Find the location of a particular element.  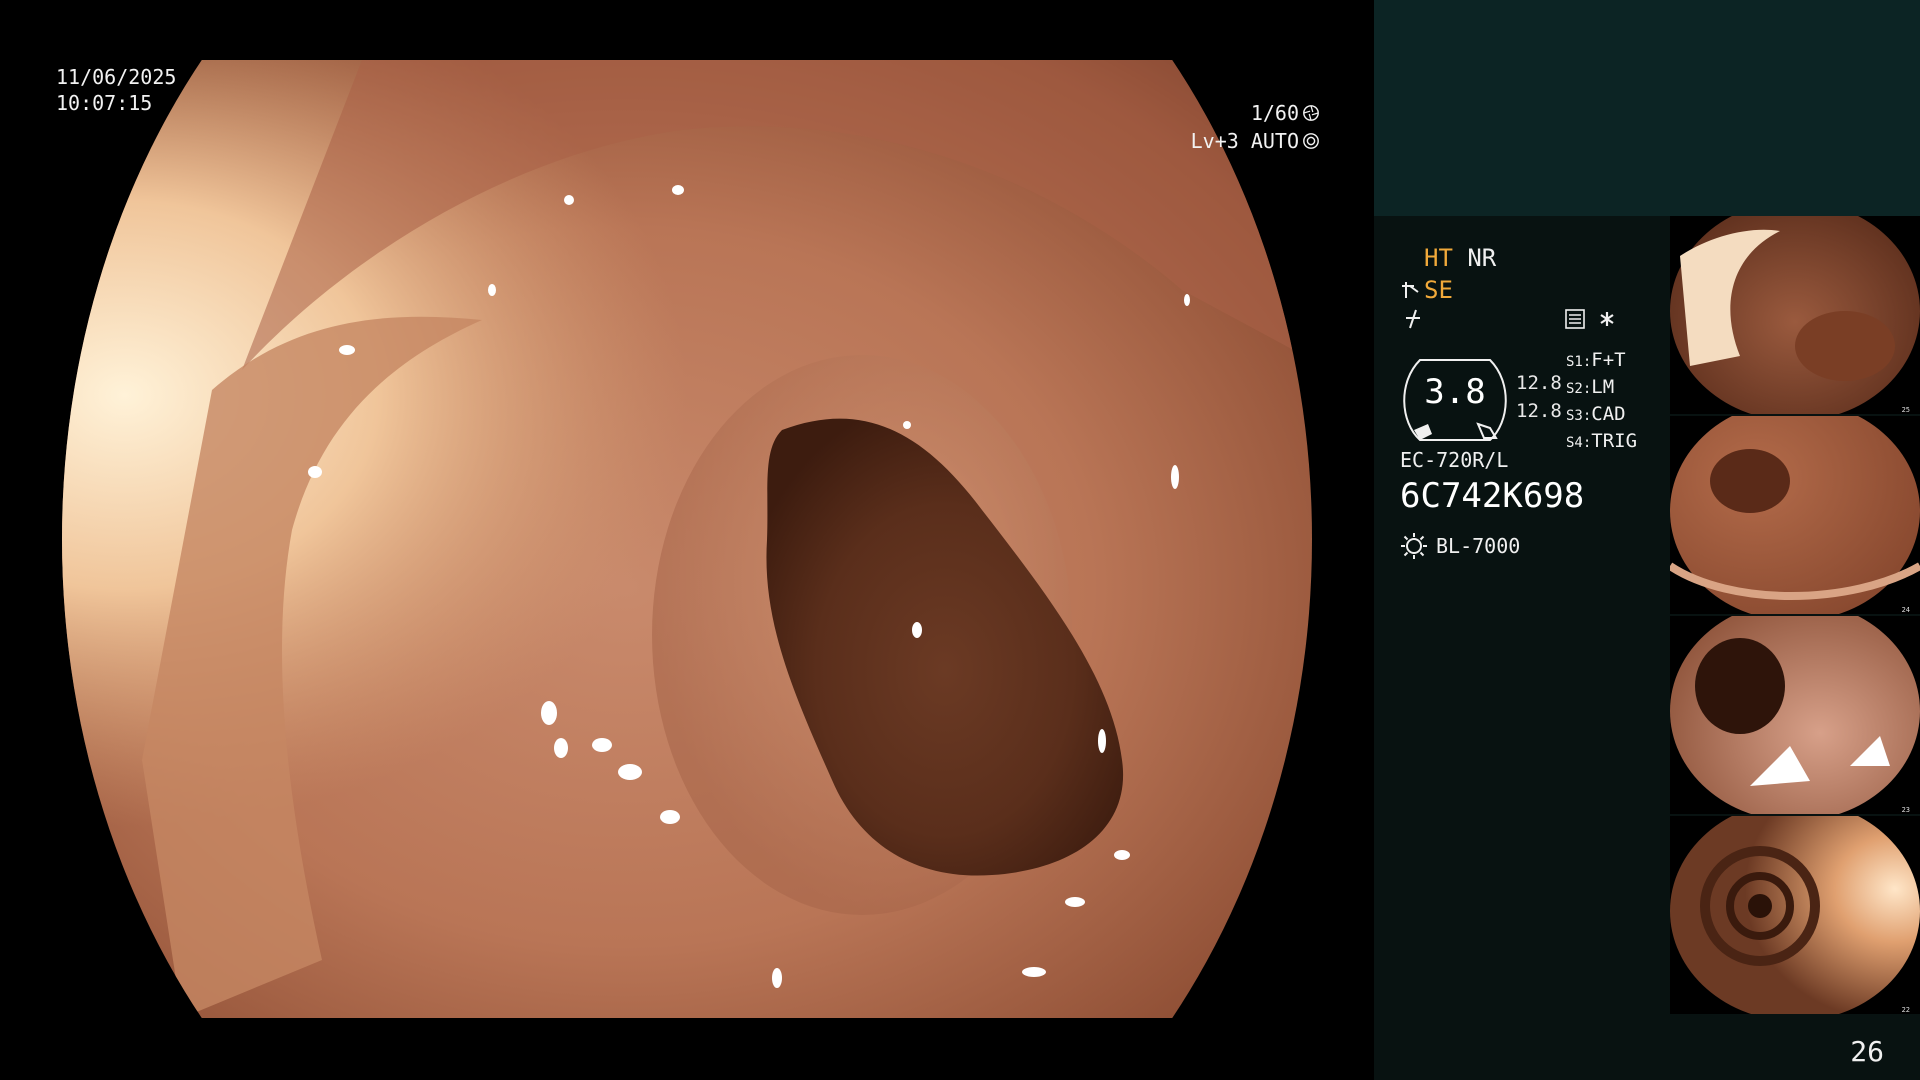

light-source-text: BL-7000 is located at coordinates (1478, 546).